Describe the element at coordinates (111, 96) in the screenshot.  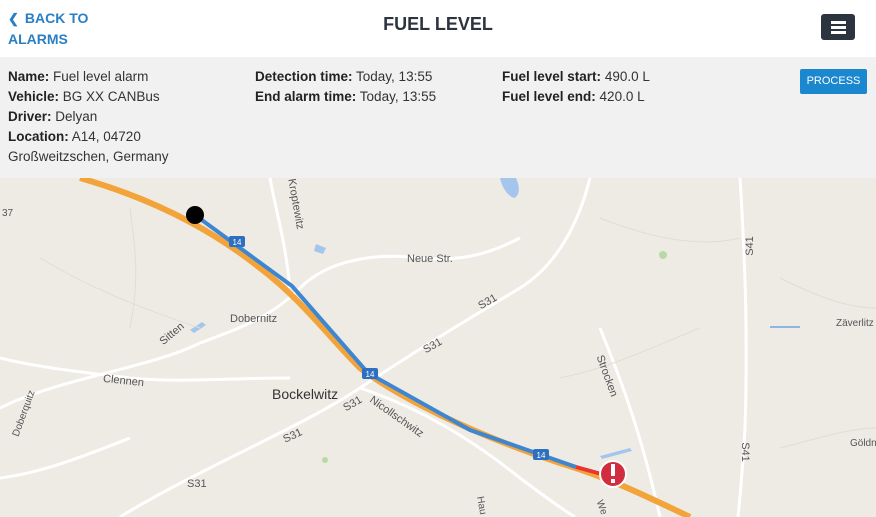
I see `vehicle-value: BG XX CANBus` at that location.